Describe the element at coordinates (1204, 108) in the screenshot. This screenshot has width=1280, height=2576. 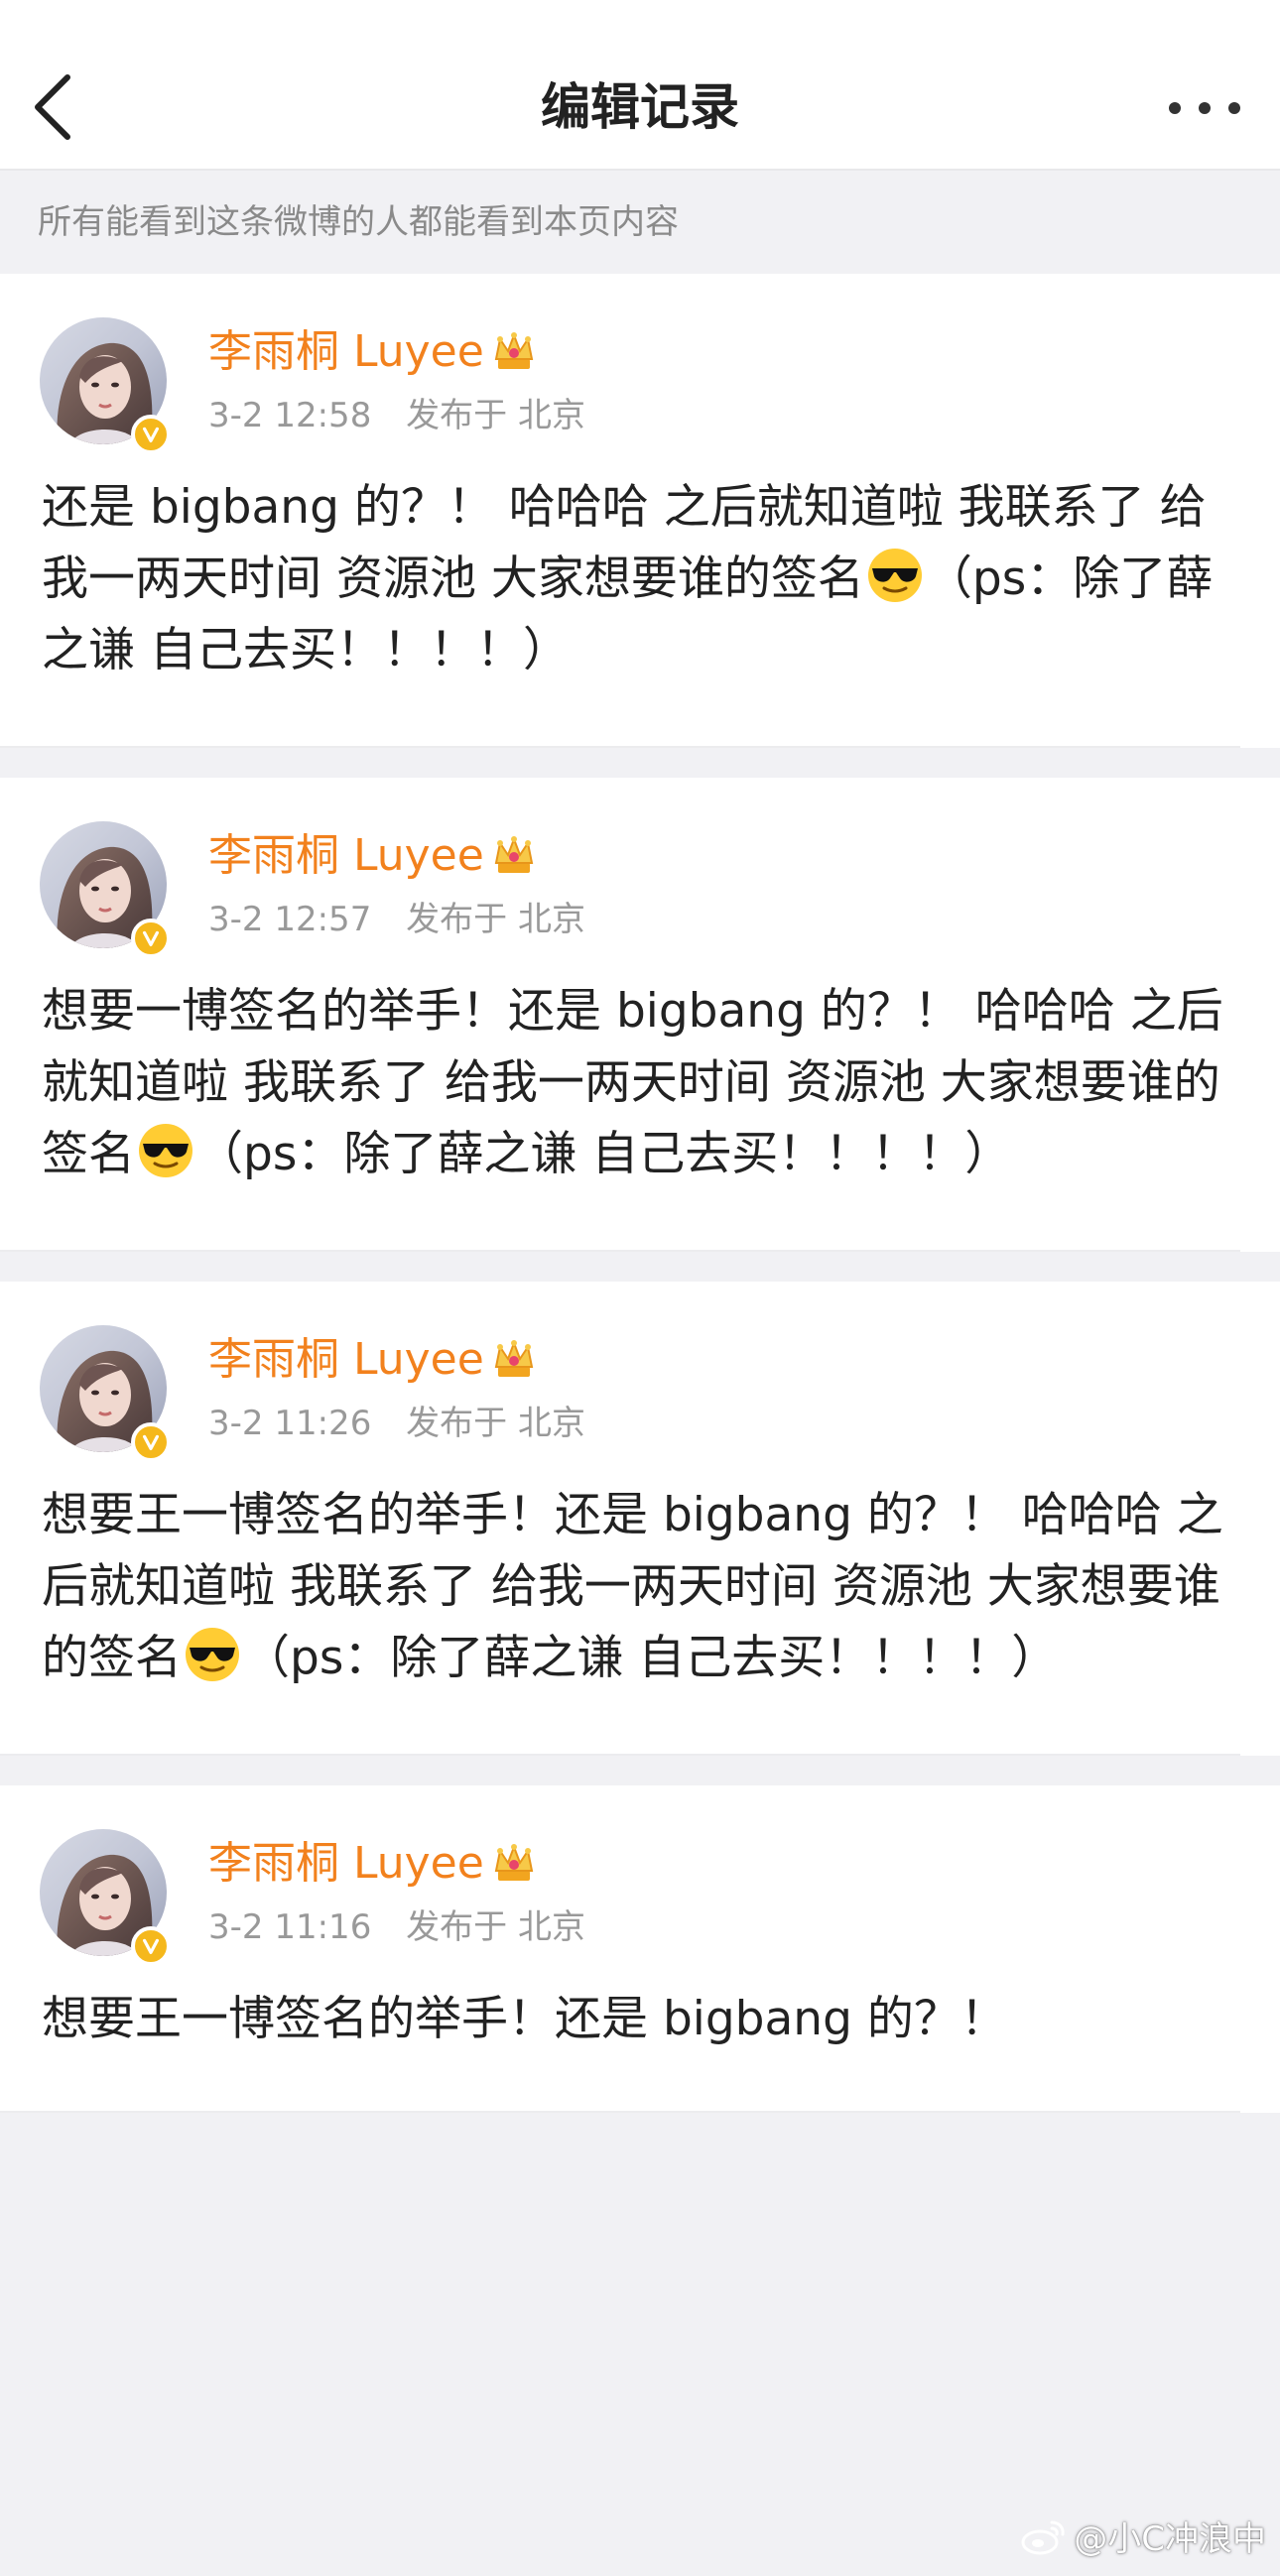
I see `more-dots-icon` at that location.